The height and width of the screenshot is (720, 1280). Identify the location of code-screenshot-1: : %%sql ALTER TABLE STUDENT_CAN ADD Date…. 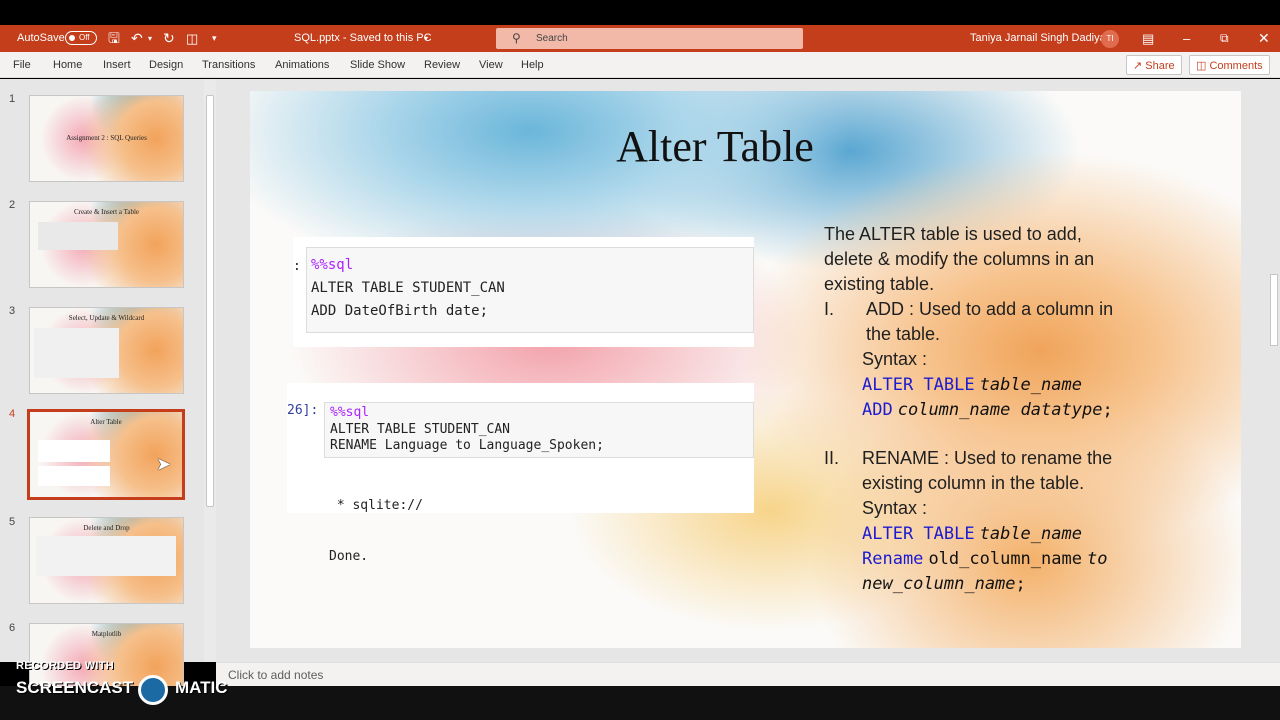
(523, 292).